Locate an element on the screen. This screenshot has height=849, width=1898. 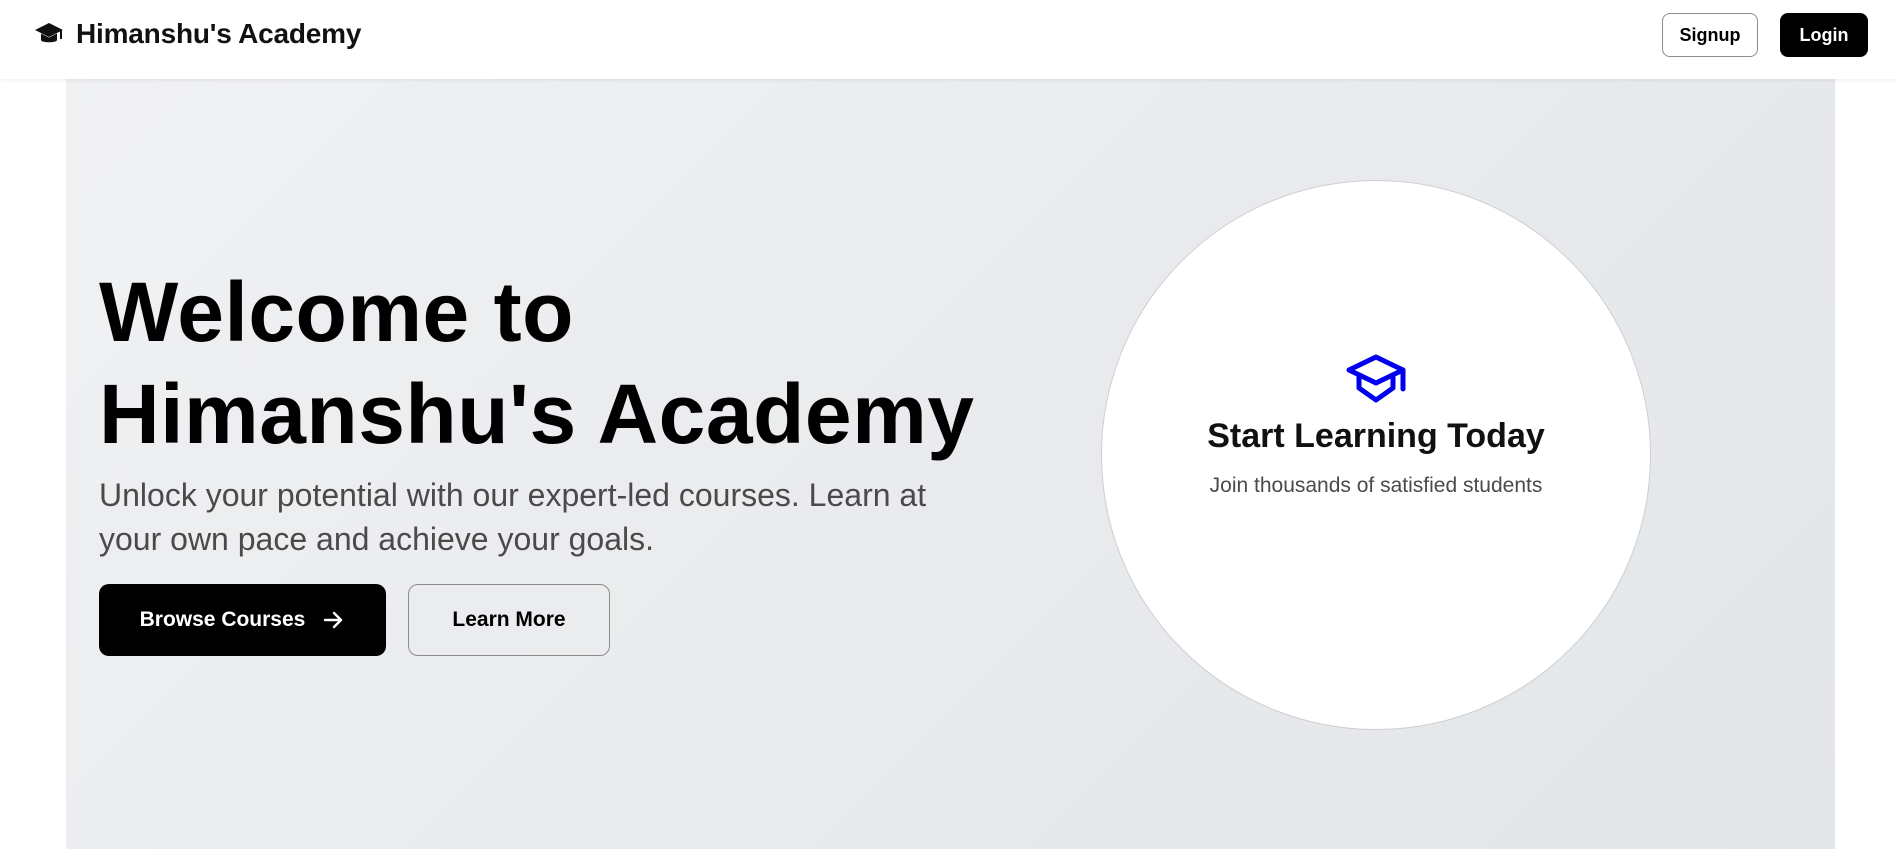
top-navbar: Himanshu's Academy Signup Login is located at coordinates (949, 39).